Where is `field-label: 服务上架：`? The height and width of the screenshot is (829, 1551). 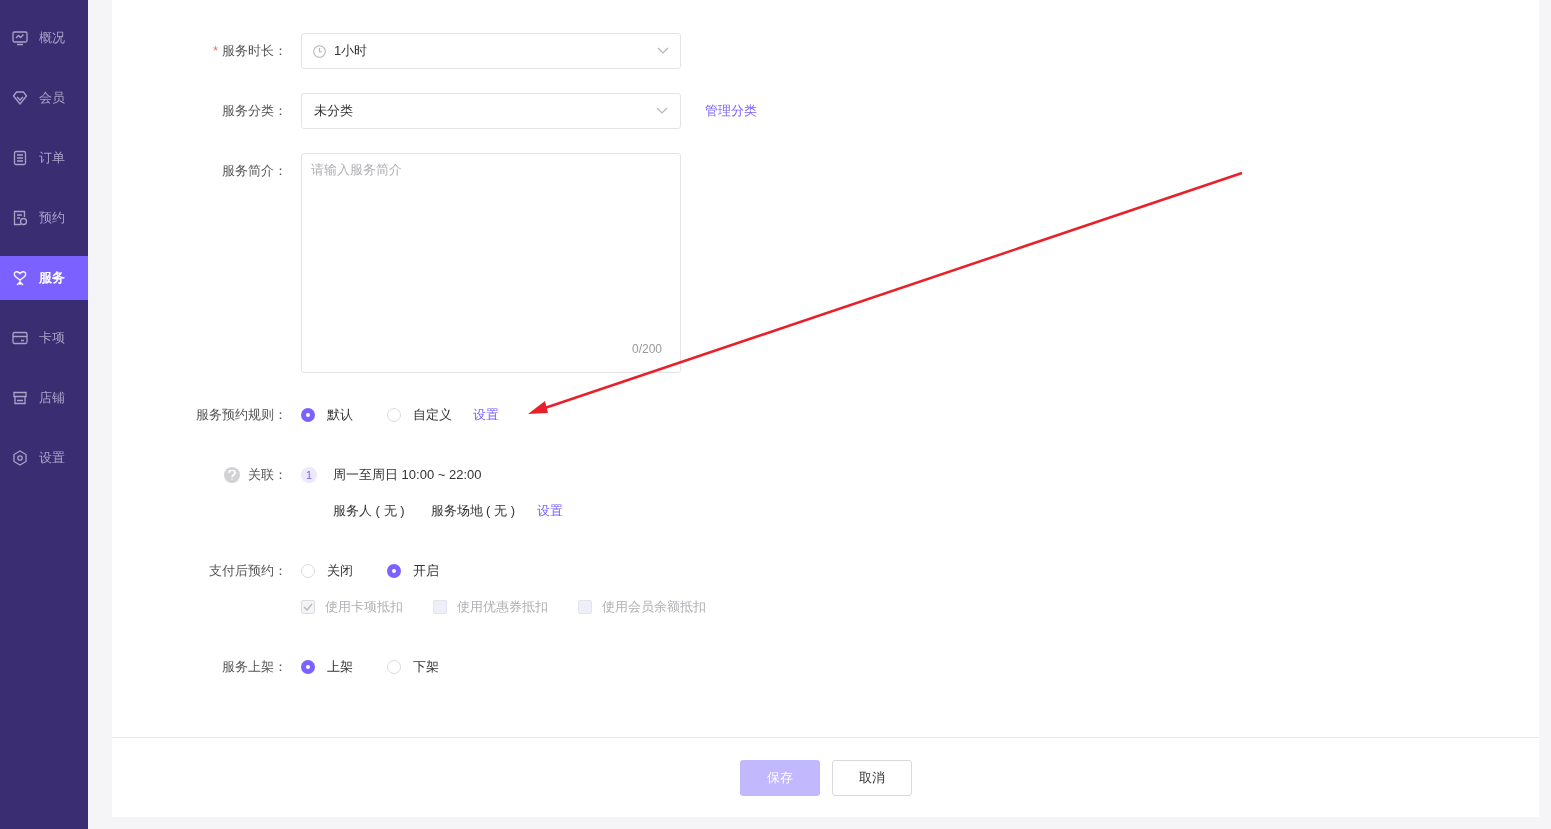 field-label: 服务上架： is located at coordinates (254, 667).